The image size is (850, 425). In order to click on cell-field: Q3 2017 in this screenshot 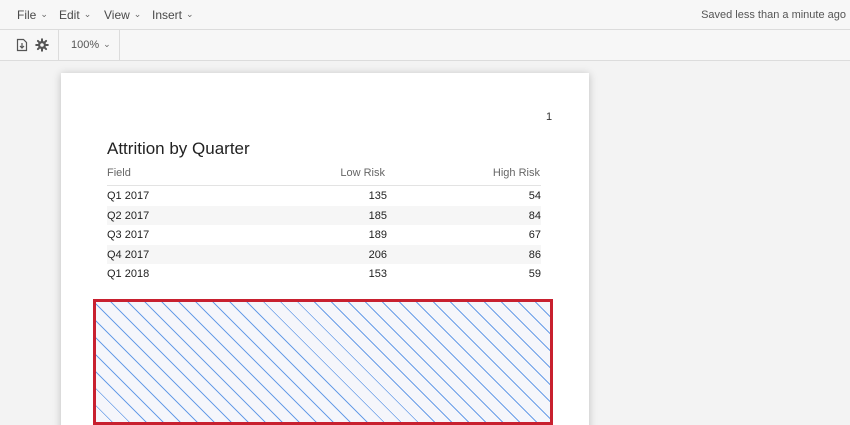, I will do `click(128, 235)`.